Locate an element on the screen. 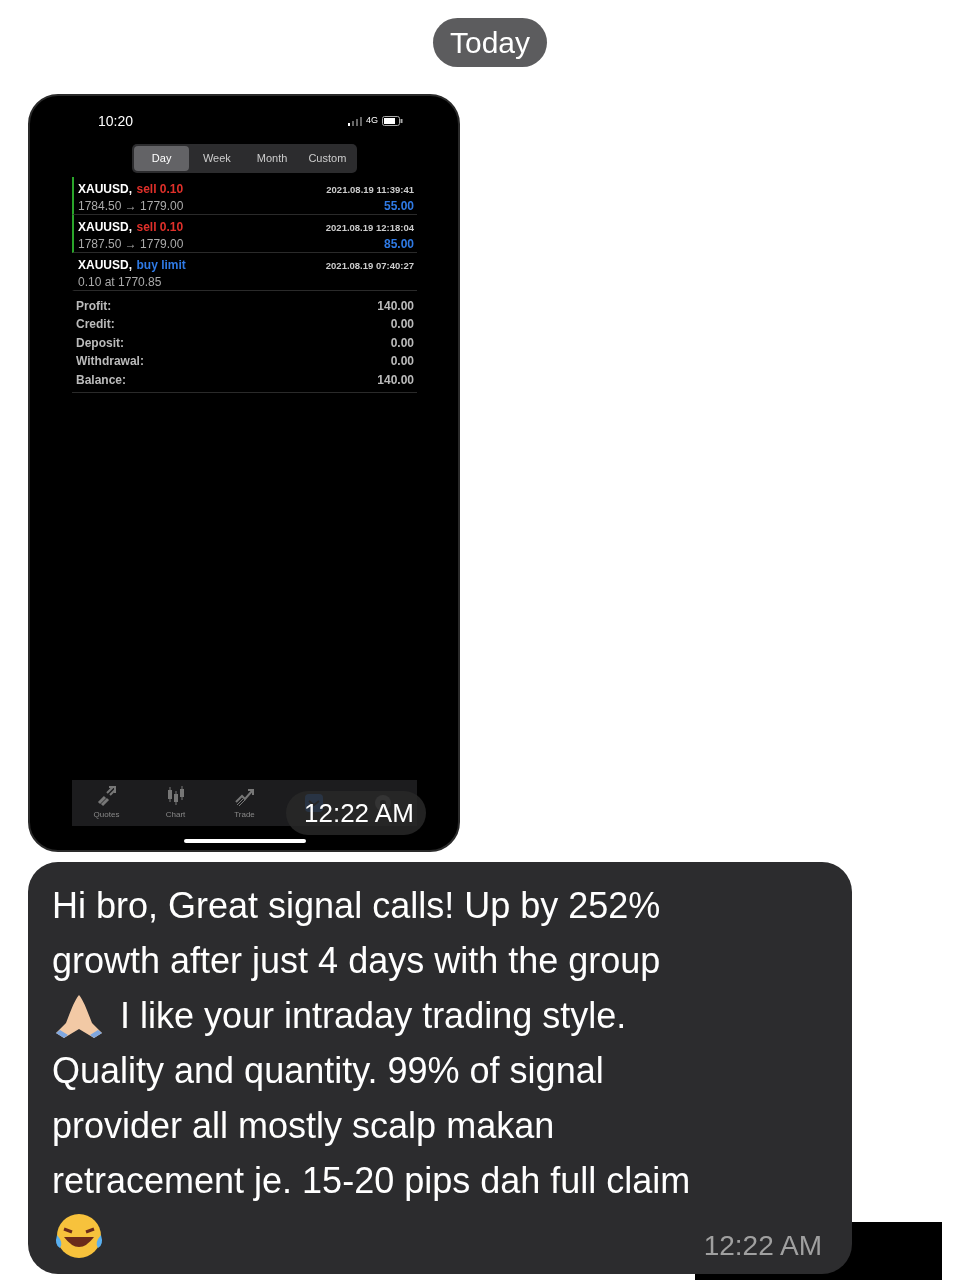 Image resolution: width=980 pixels, height=1280 pixels. tab-label: Chart is located at coordinates (175, 815).